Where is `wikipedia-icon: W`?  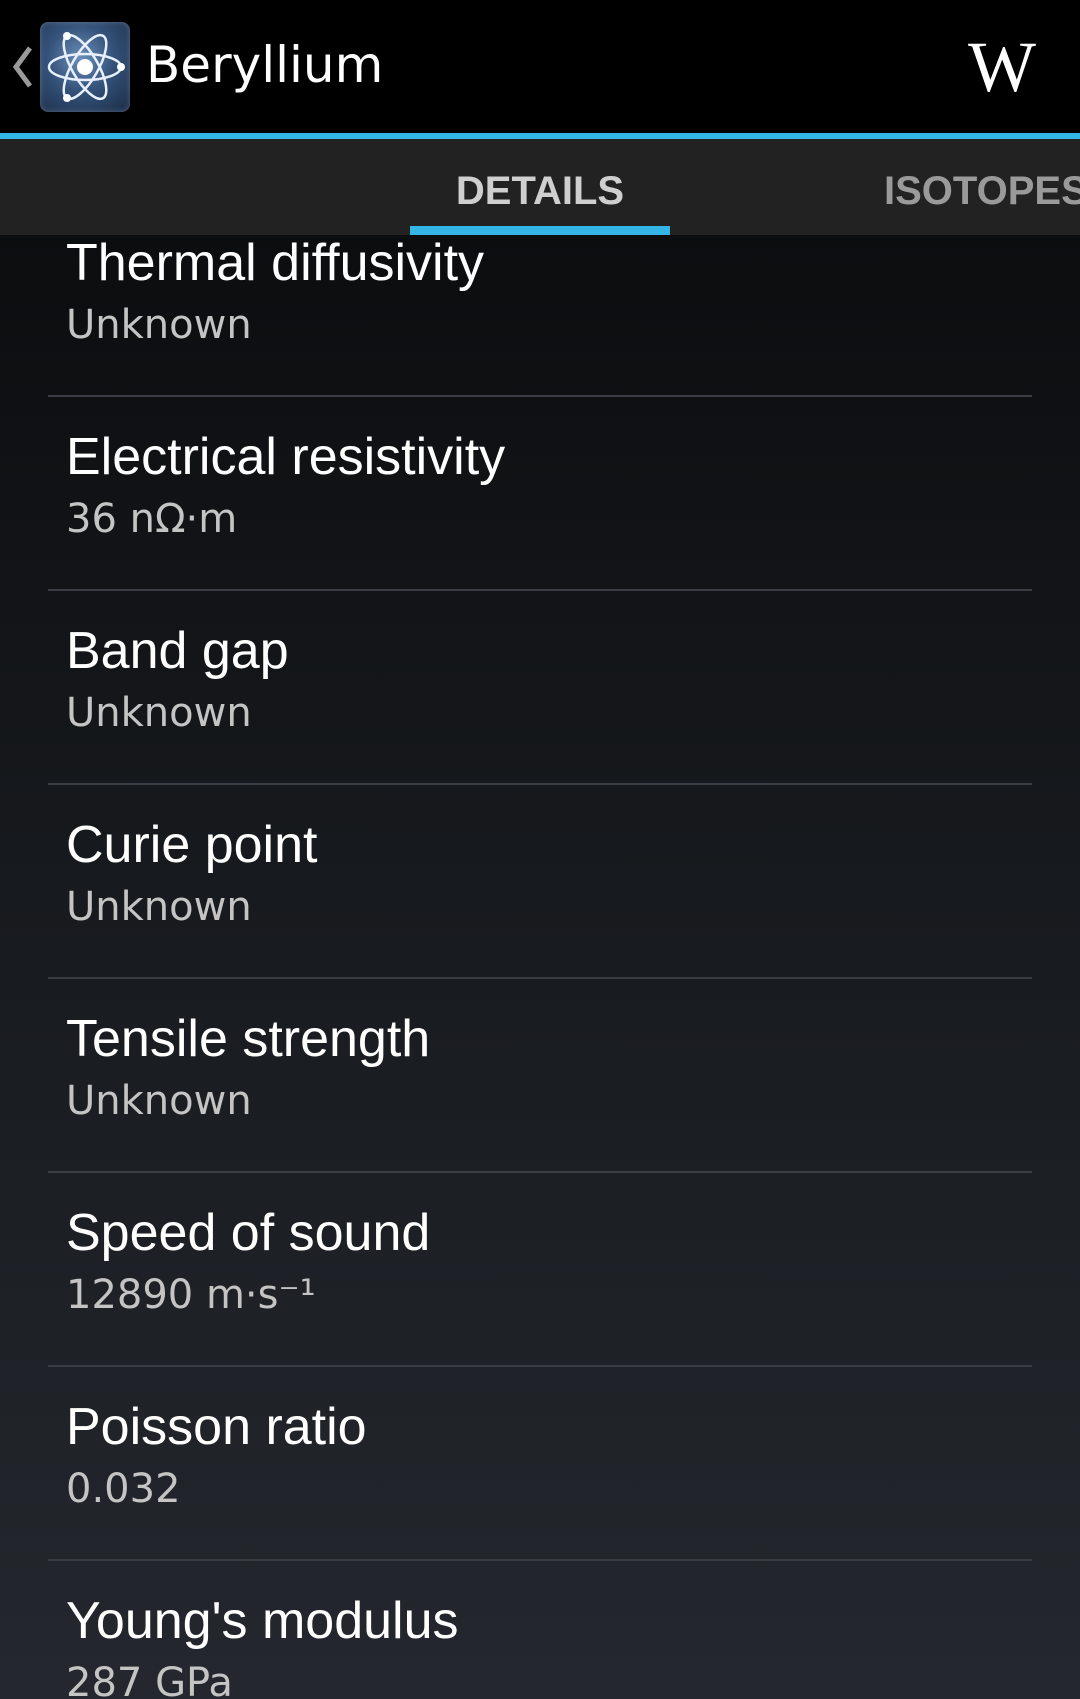 wikipedia-icon: W is located at coordinates (1002, 67).